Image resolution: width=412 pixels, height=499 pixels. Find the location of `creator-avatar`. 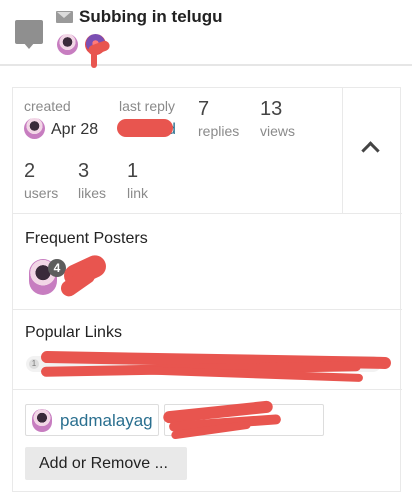

creator-avatar is located at coordinates (34, 128).